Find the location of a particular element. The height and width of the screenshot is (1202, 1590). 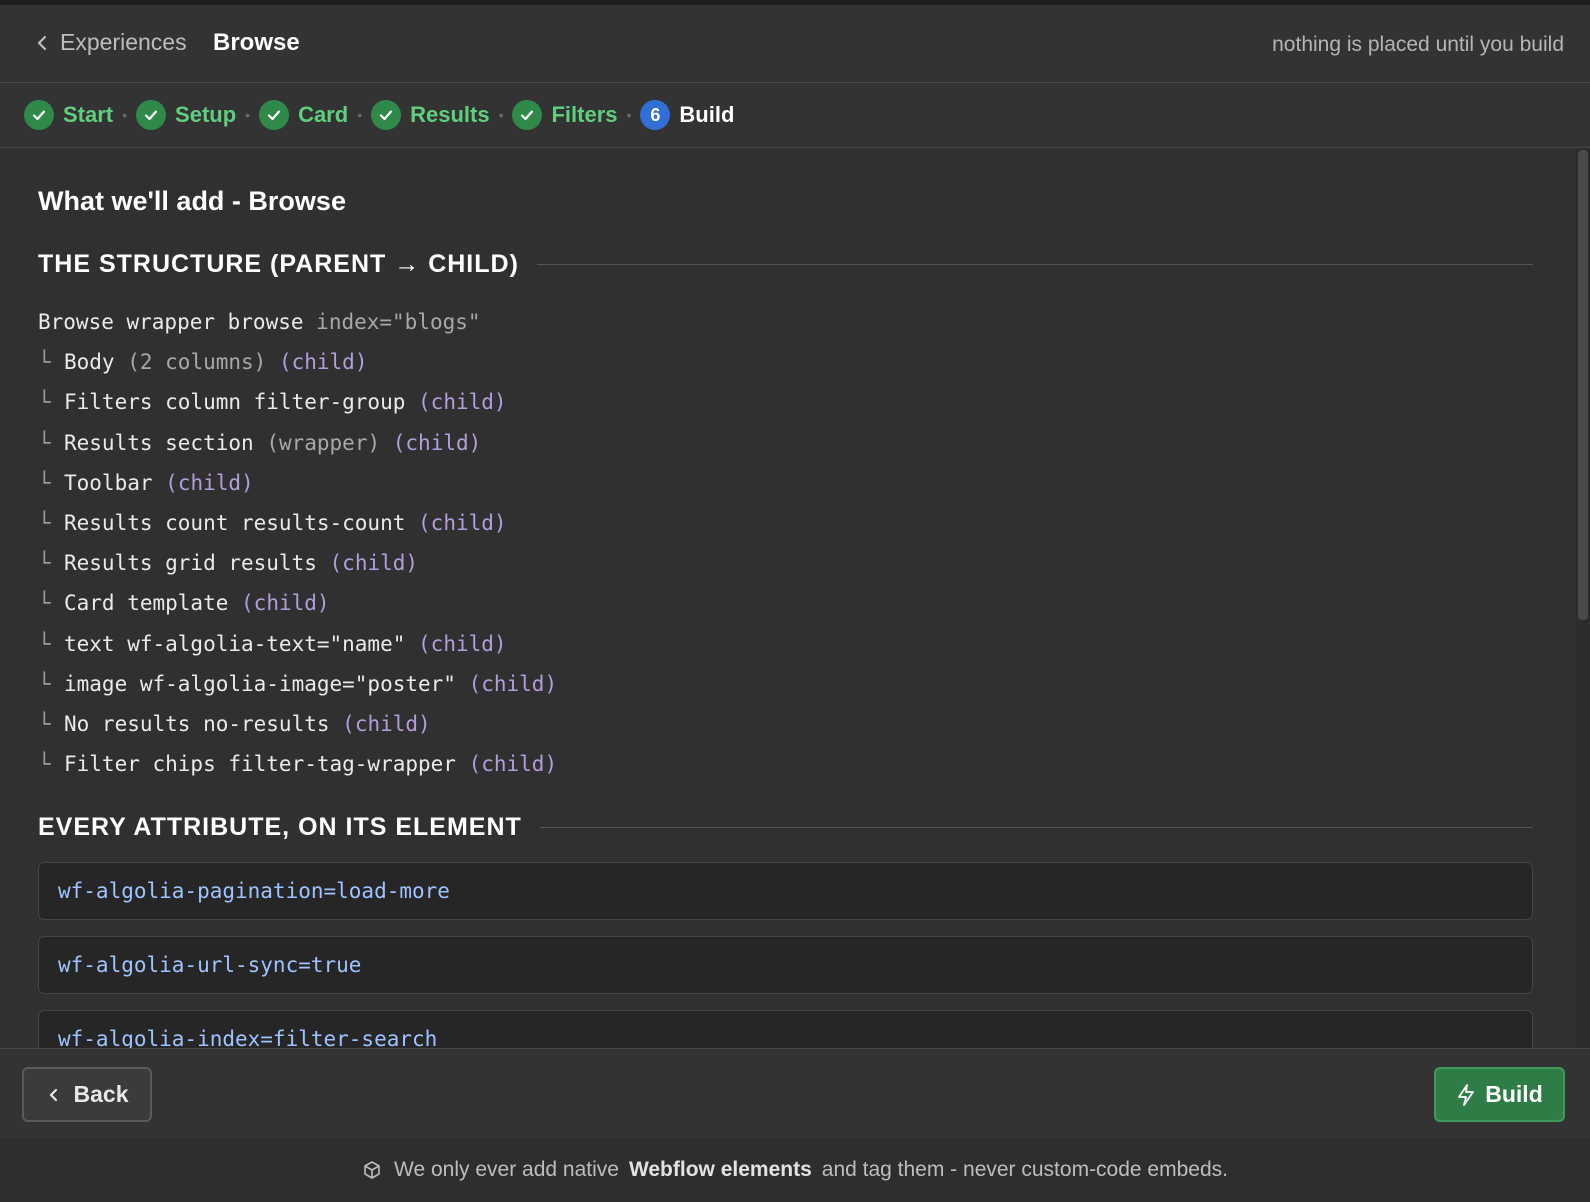

attributes-heading: EVERY ATTRIBUTE, ON ITS ELEMENT is located at coordinates (785, 827).